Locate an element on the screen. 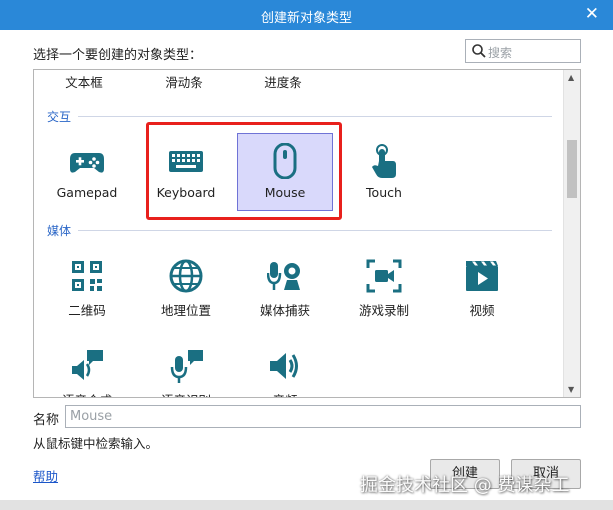 This screenshot has width=613, height=510. search-box: 搜索 is located at coordinates (523, 51).